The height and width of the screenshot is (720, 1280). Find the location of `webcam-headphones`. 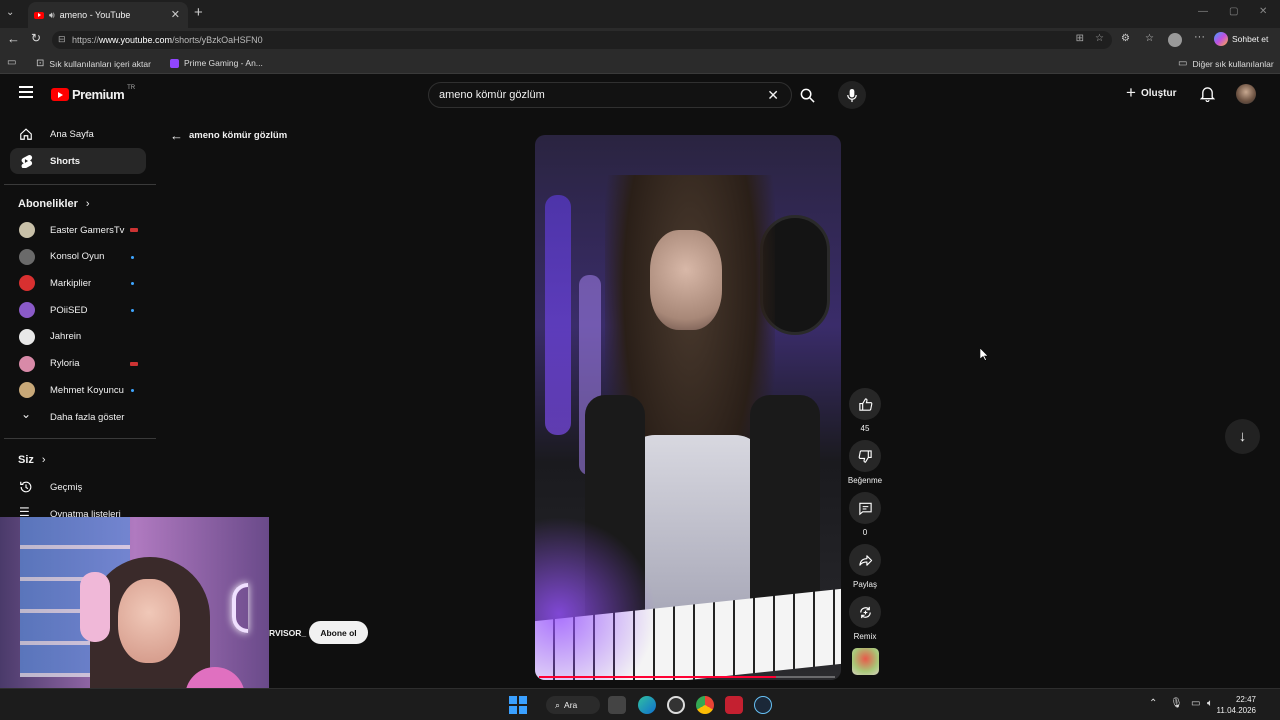

webcam-headphones is located at coordinates (95, 607).